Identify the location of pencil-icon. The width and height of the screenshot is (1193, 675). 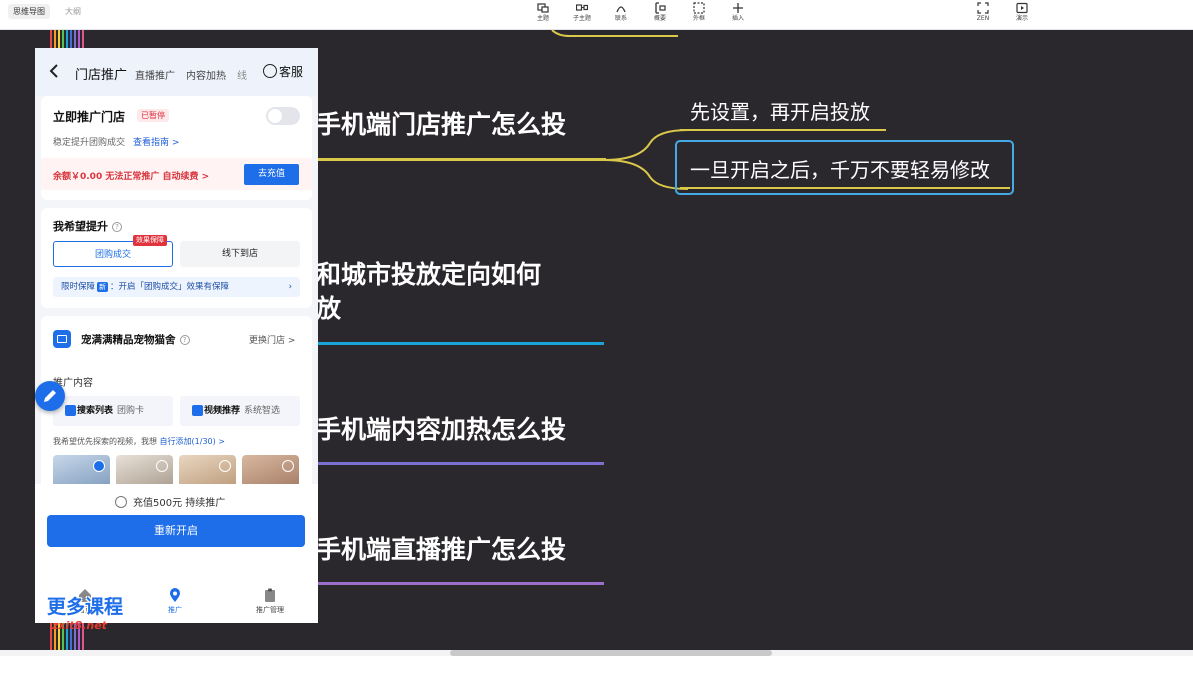
(50, 396).